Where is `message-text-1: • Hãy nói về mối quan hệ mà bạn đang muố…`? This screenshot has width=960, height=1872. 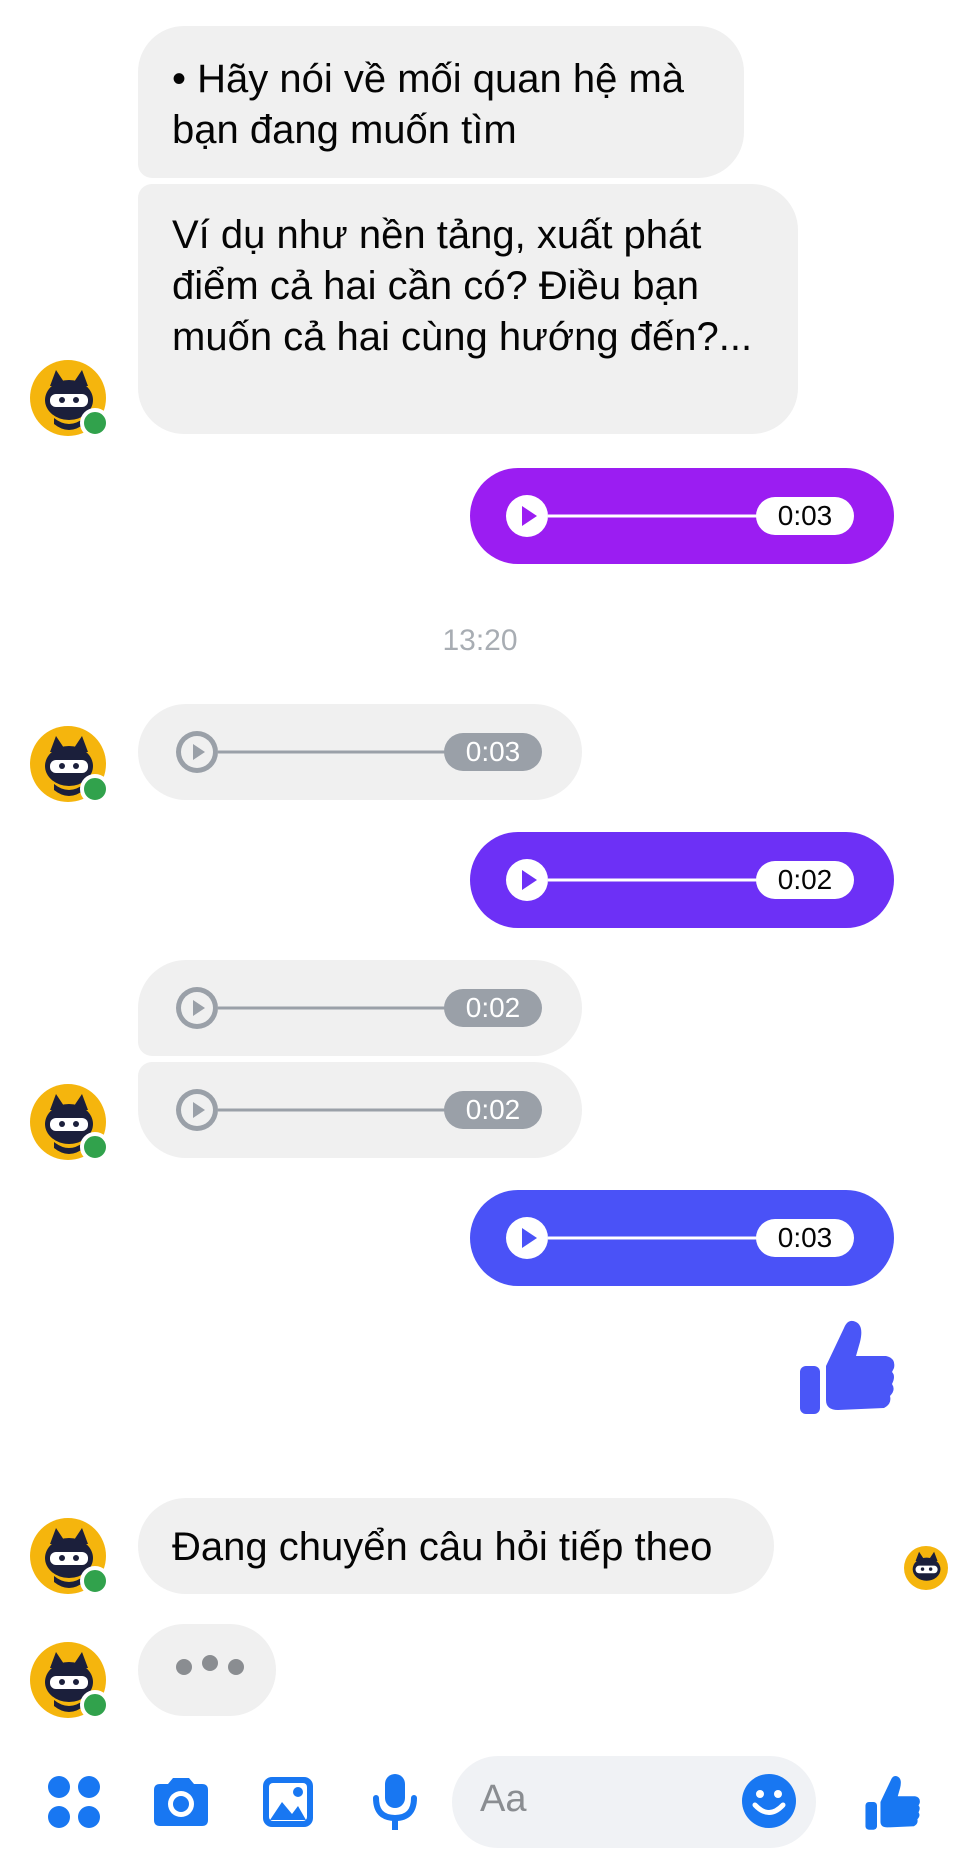 message-text-1: • Hãy nói về mối quan hệ mà bạn đang muố… is located at coordinates (428, 104).